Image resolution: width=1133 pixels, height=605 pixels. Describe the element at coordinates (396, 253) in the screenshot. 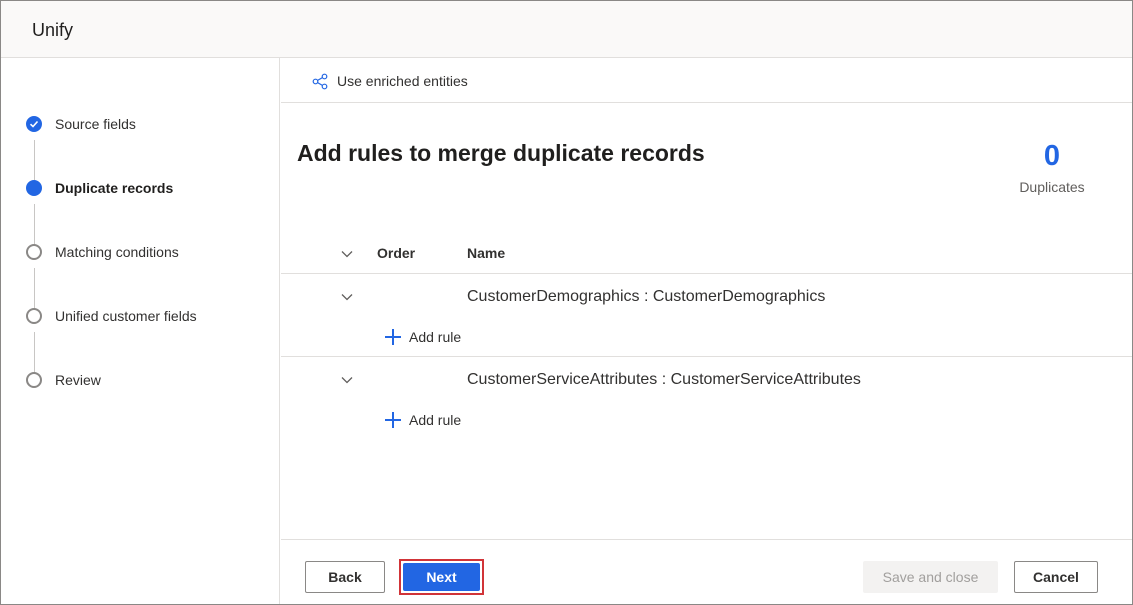

I see `column-header-order: Order` at that location.